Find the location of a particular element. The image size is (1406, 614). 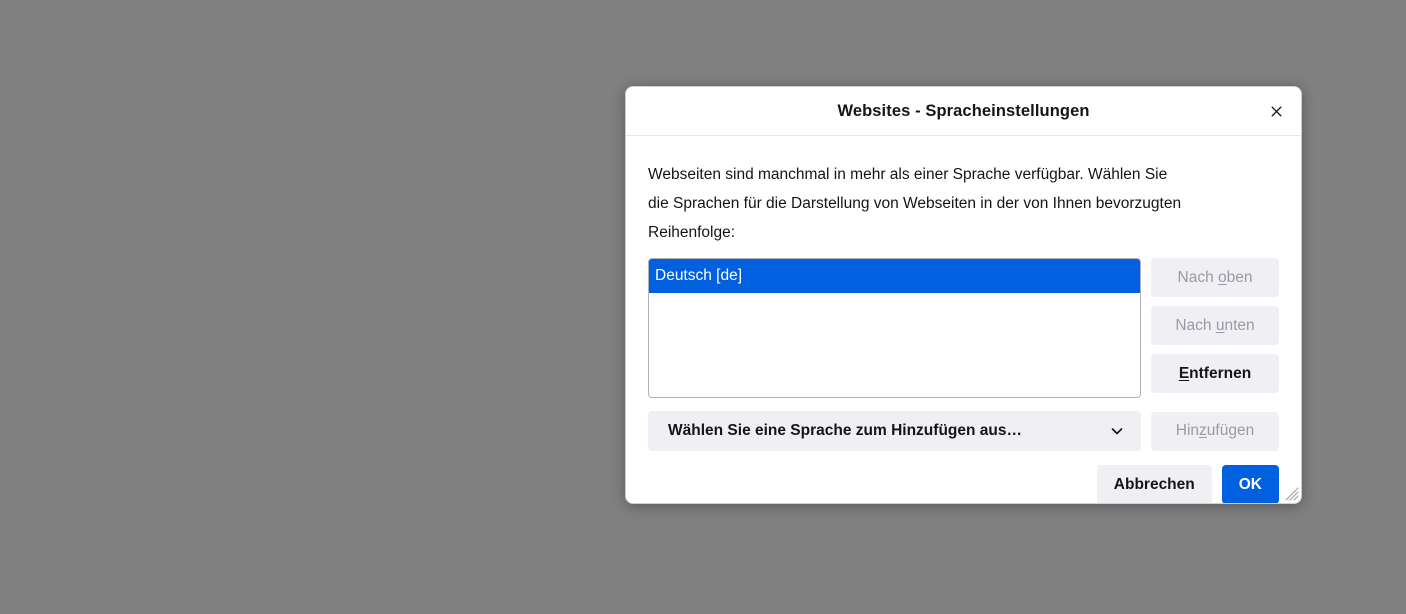

move-up-button: Nach oben is located at coordinates (1215, 277).